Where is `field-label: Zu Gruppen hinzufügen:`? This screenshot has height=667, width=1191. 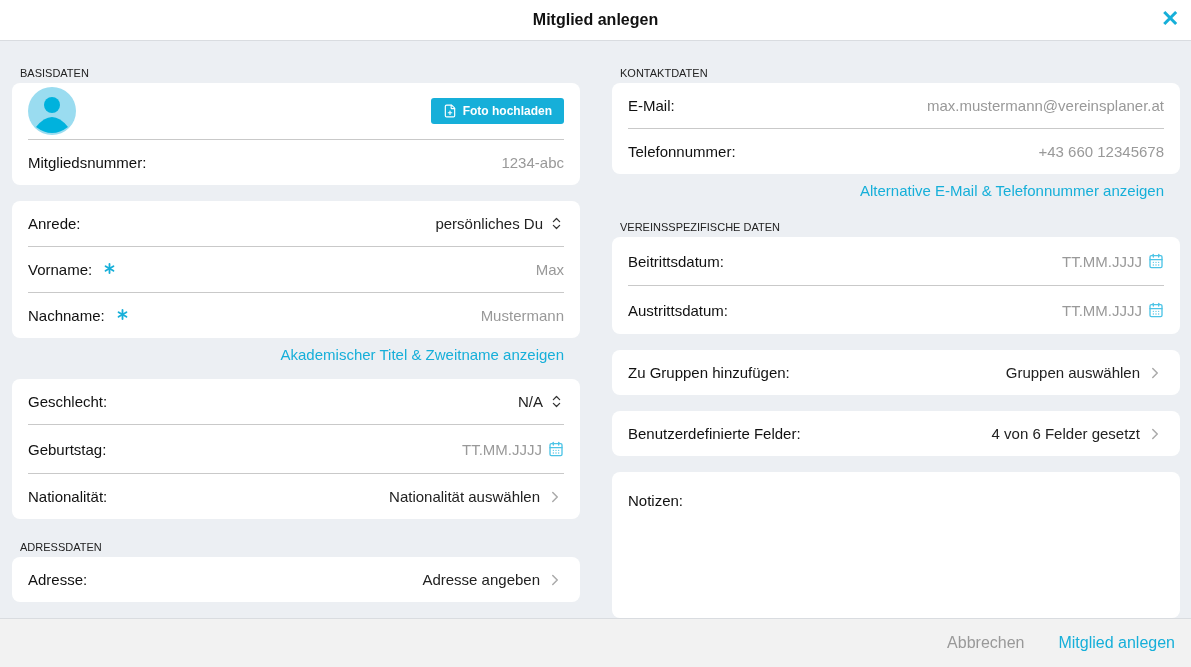
field-label: Zu Gruppen hinzufügen: is located at coordinates (709, 372).